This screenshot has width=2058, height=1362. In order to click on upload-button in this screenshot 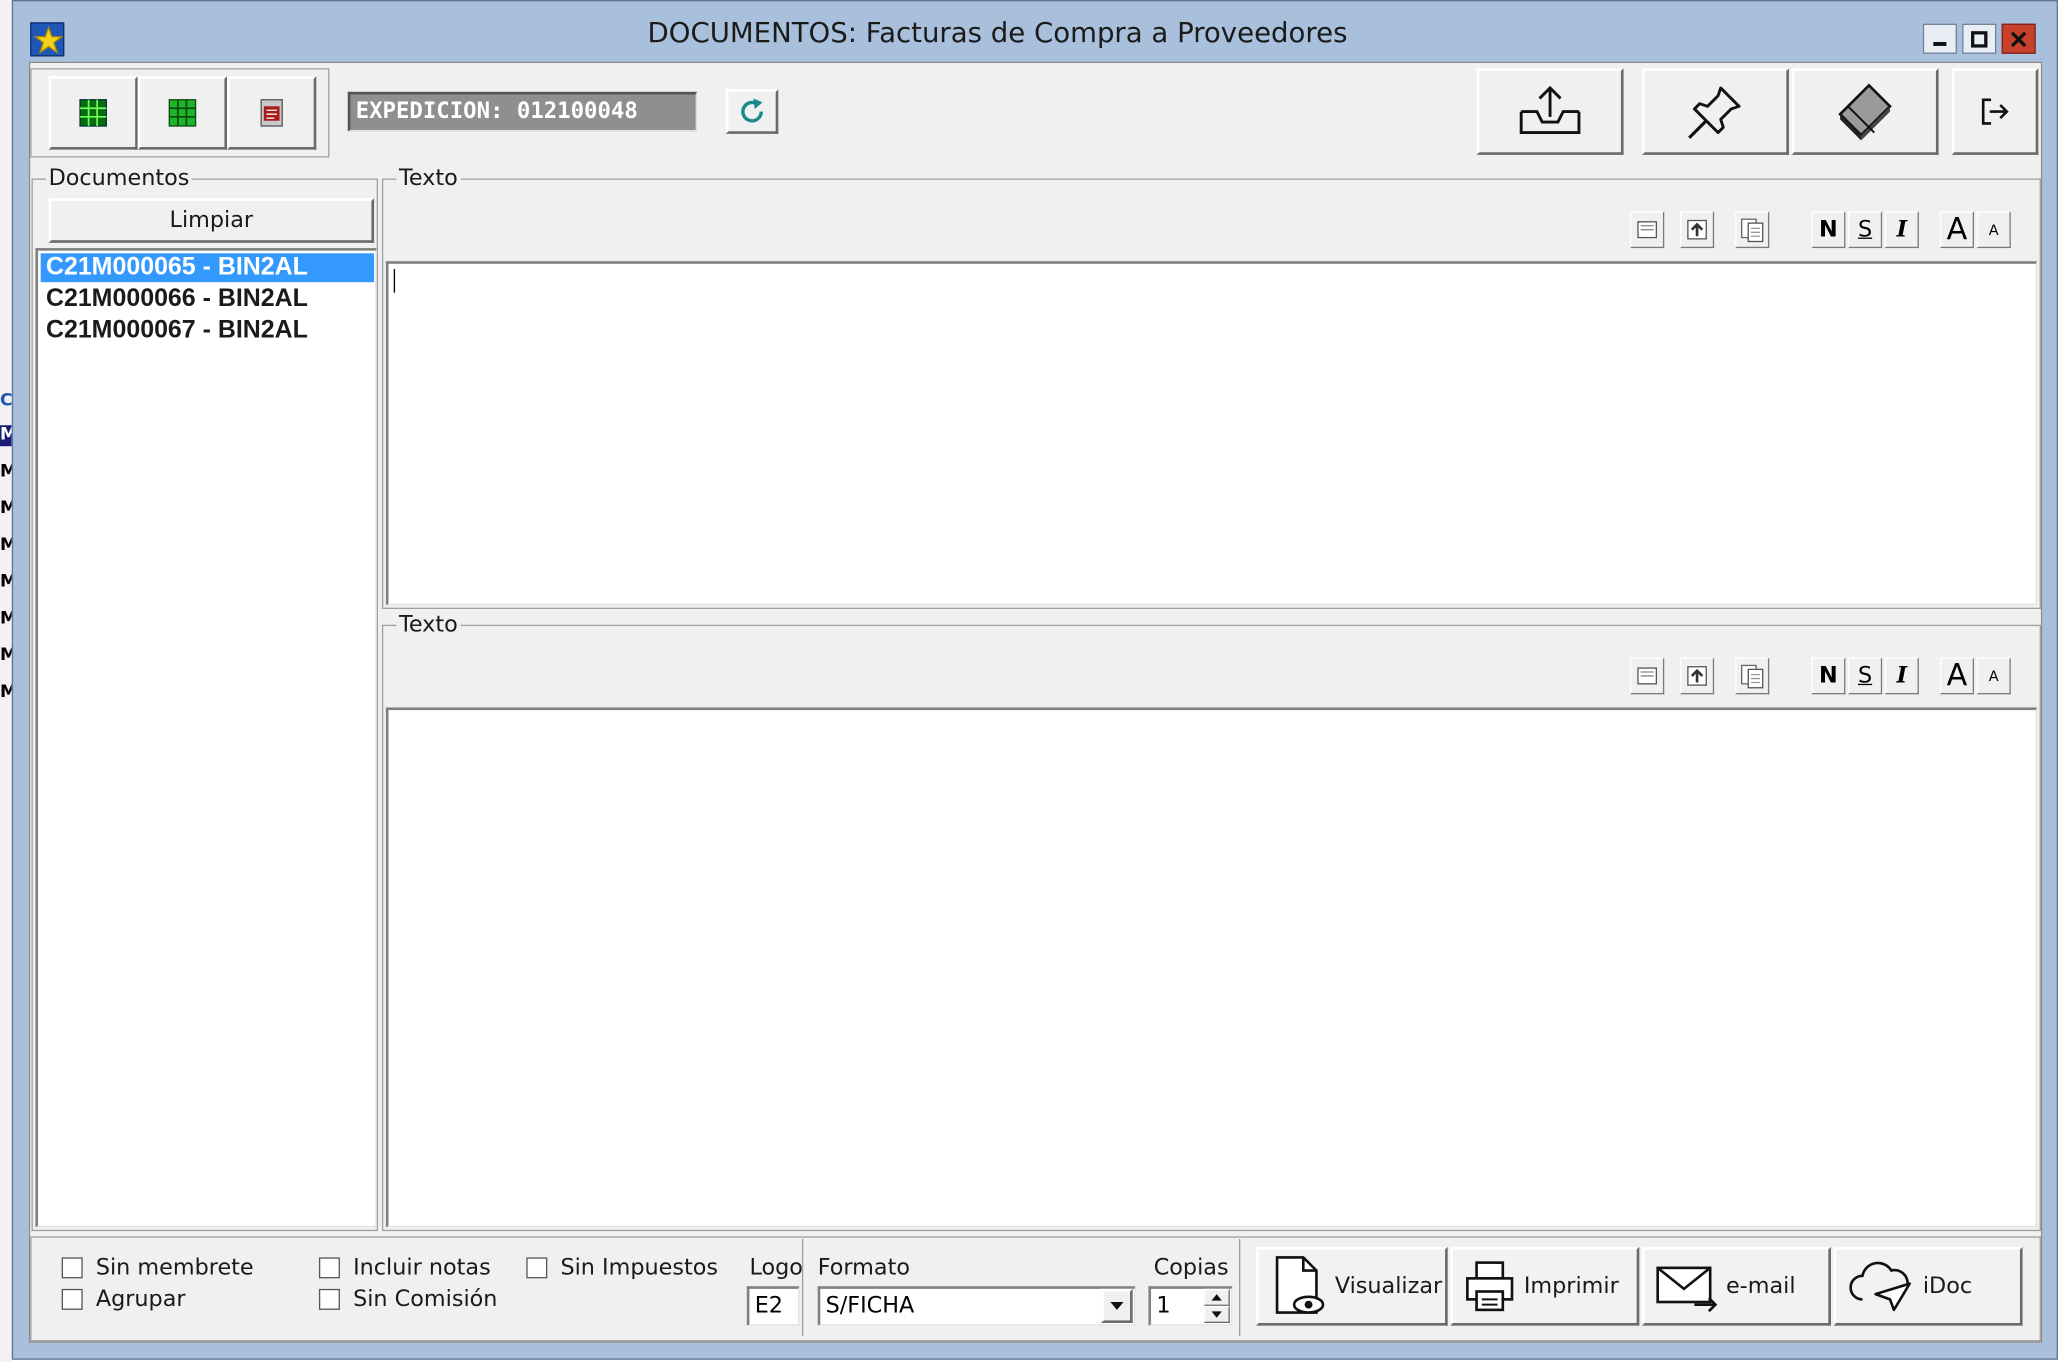, I will do `click(1550, 111)`.